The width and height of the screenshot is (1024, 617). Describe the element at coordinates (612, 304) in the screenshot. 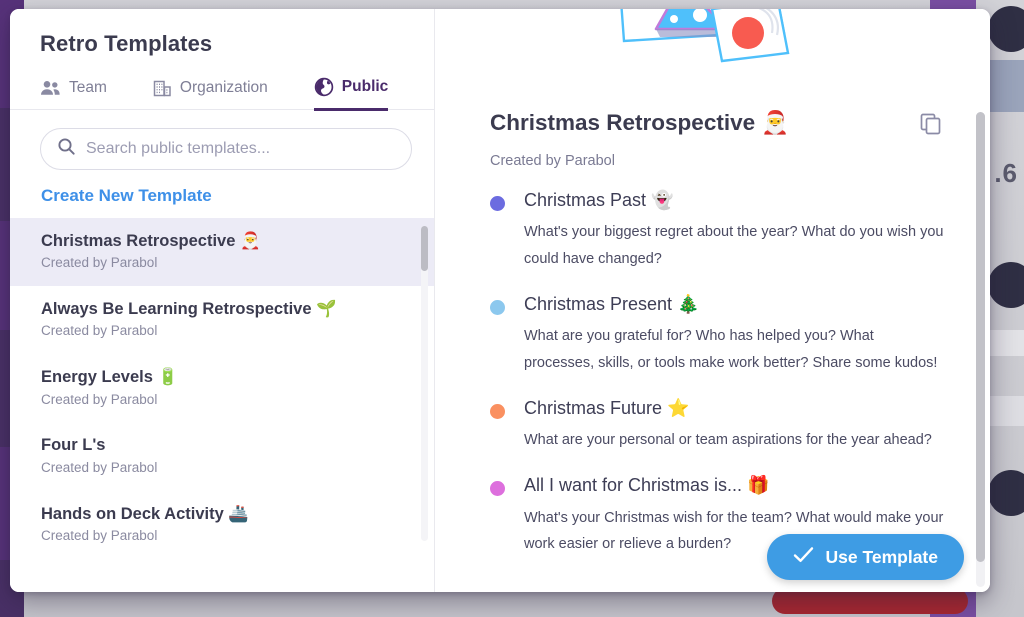

I see `prompt-question: Christmas Present 🎄` at that location.